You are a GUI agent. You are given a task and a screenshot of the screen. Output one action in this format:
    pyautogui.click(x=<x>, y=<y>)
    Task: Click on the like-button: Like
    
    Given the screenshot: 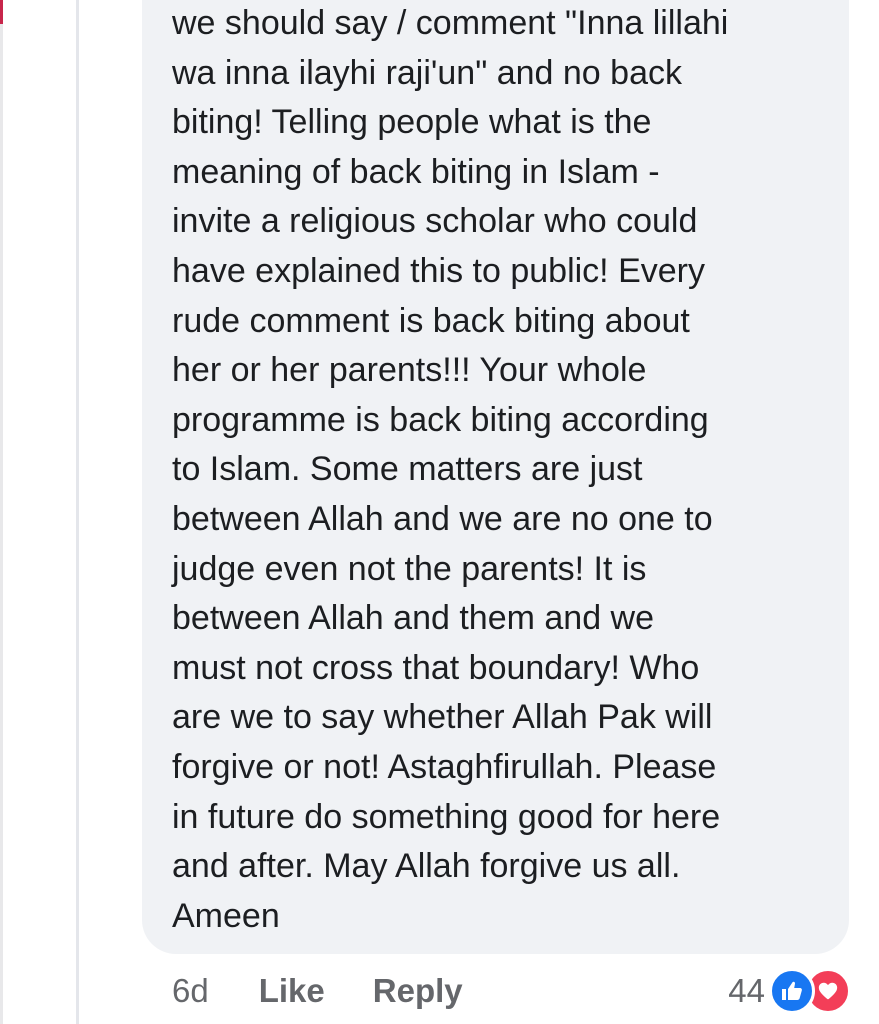 What is the action you would take?
    pyautogui.click(x=292, y=991)
    